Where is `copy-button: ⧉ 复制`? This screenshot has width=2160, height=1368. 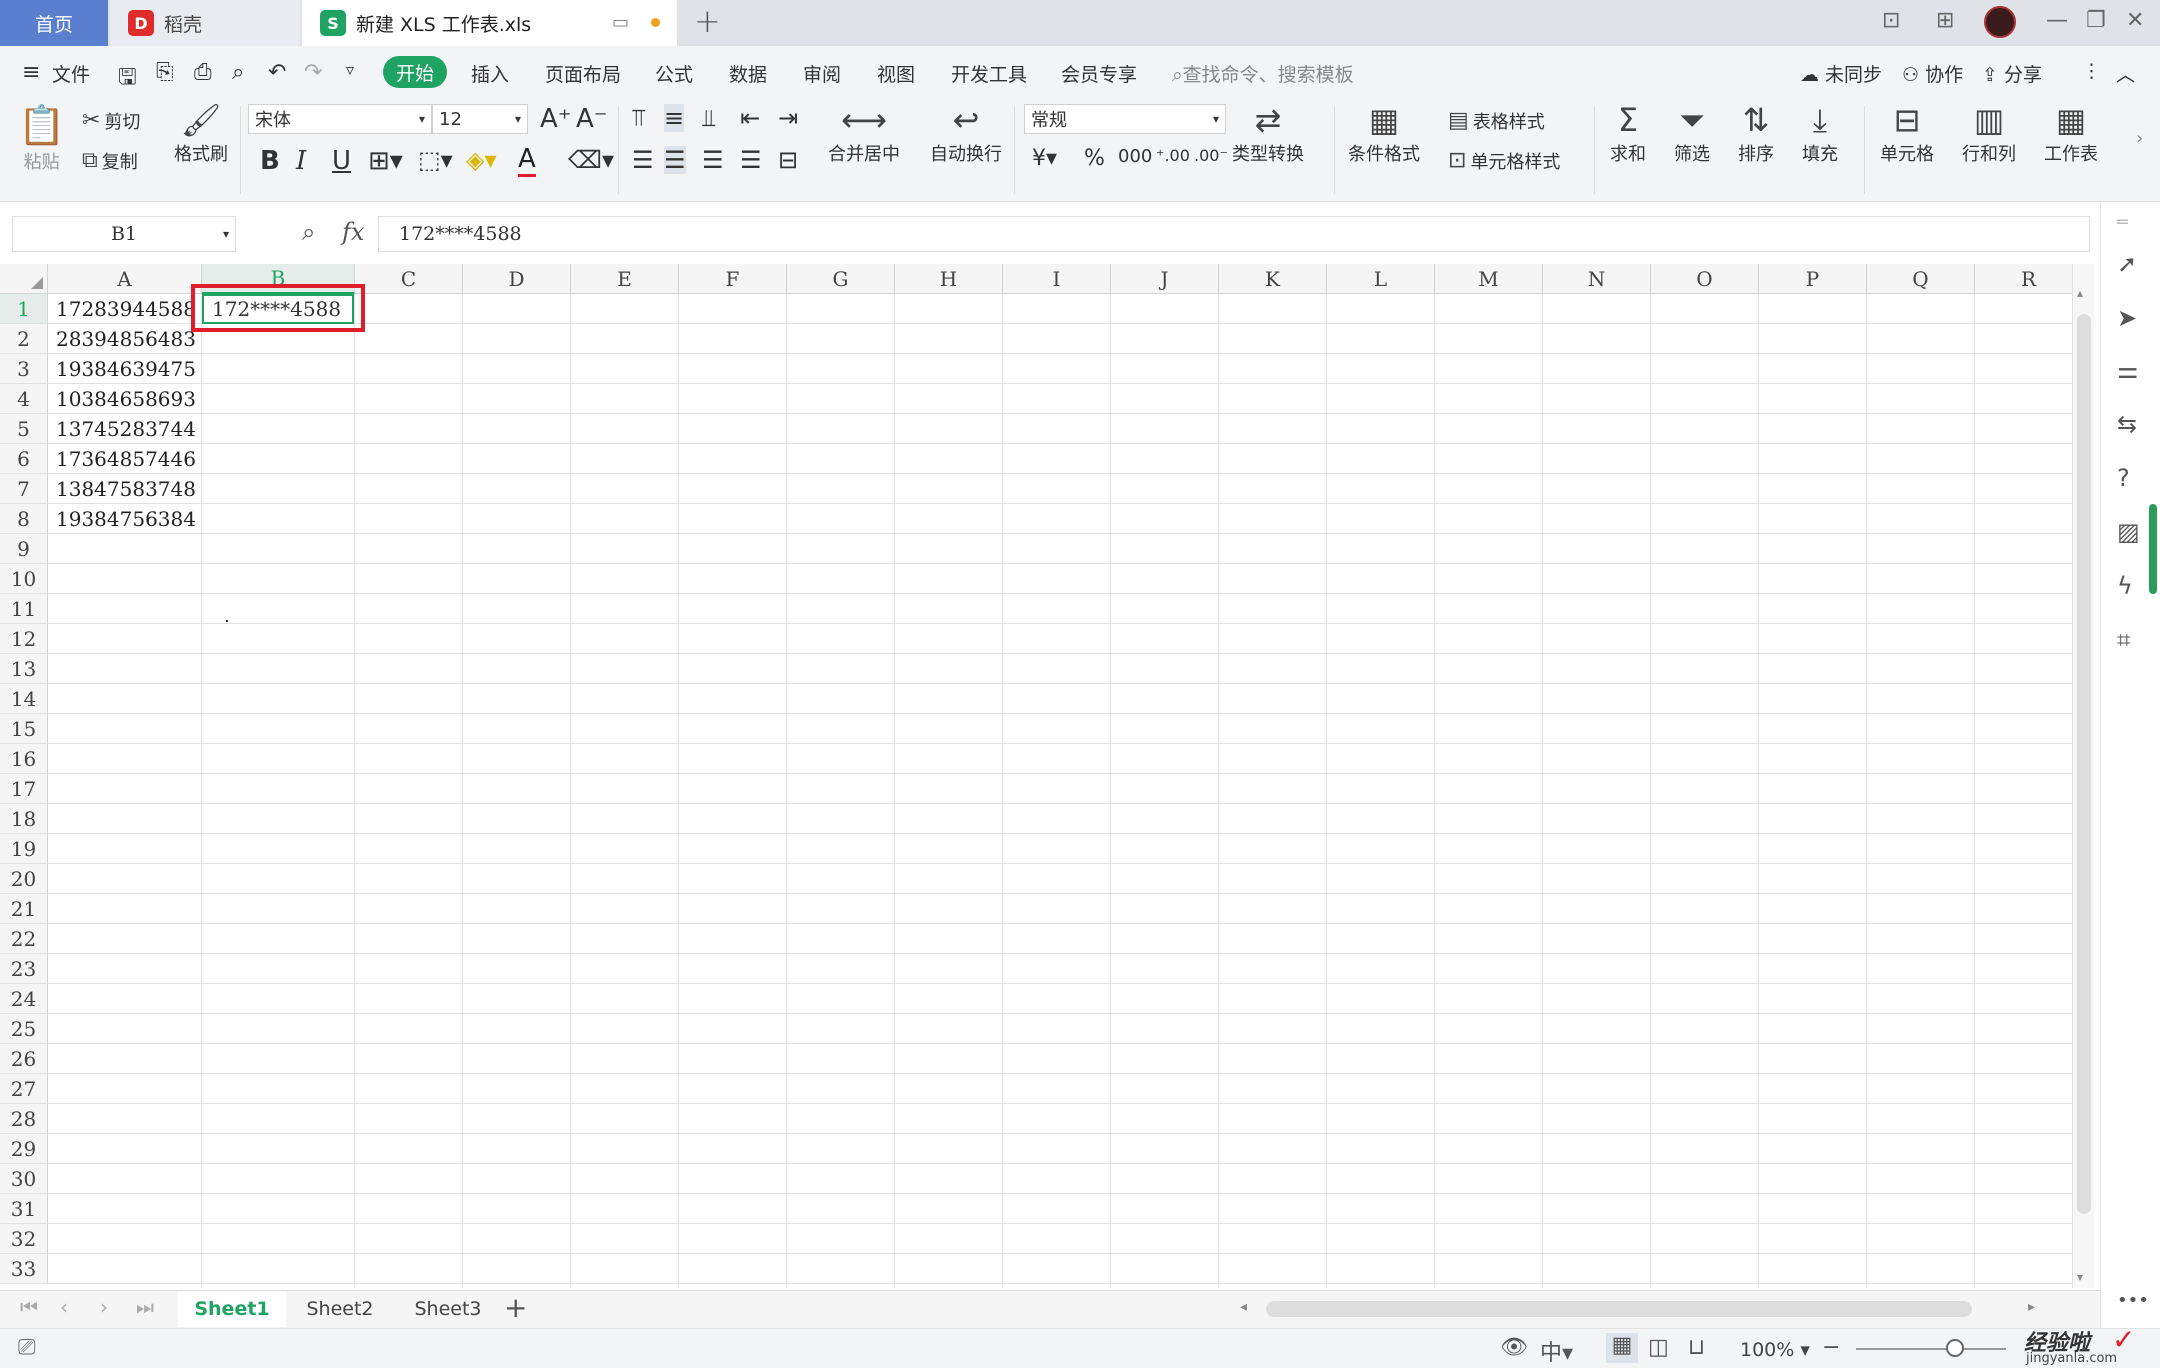
copy-button: ⧉ 复制 is located at coordinates (110, 161).